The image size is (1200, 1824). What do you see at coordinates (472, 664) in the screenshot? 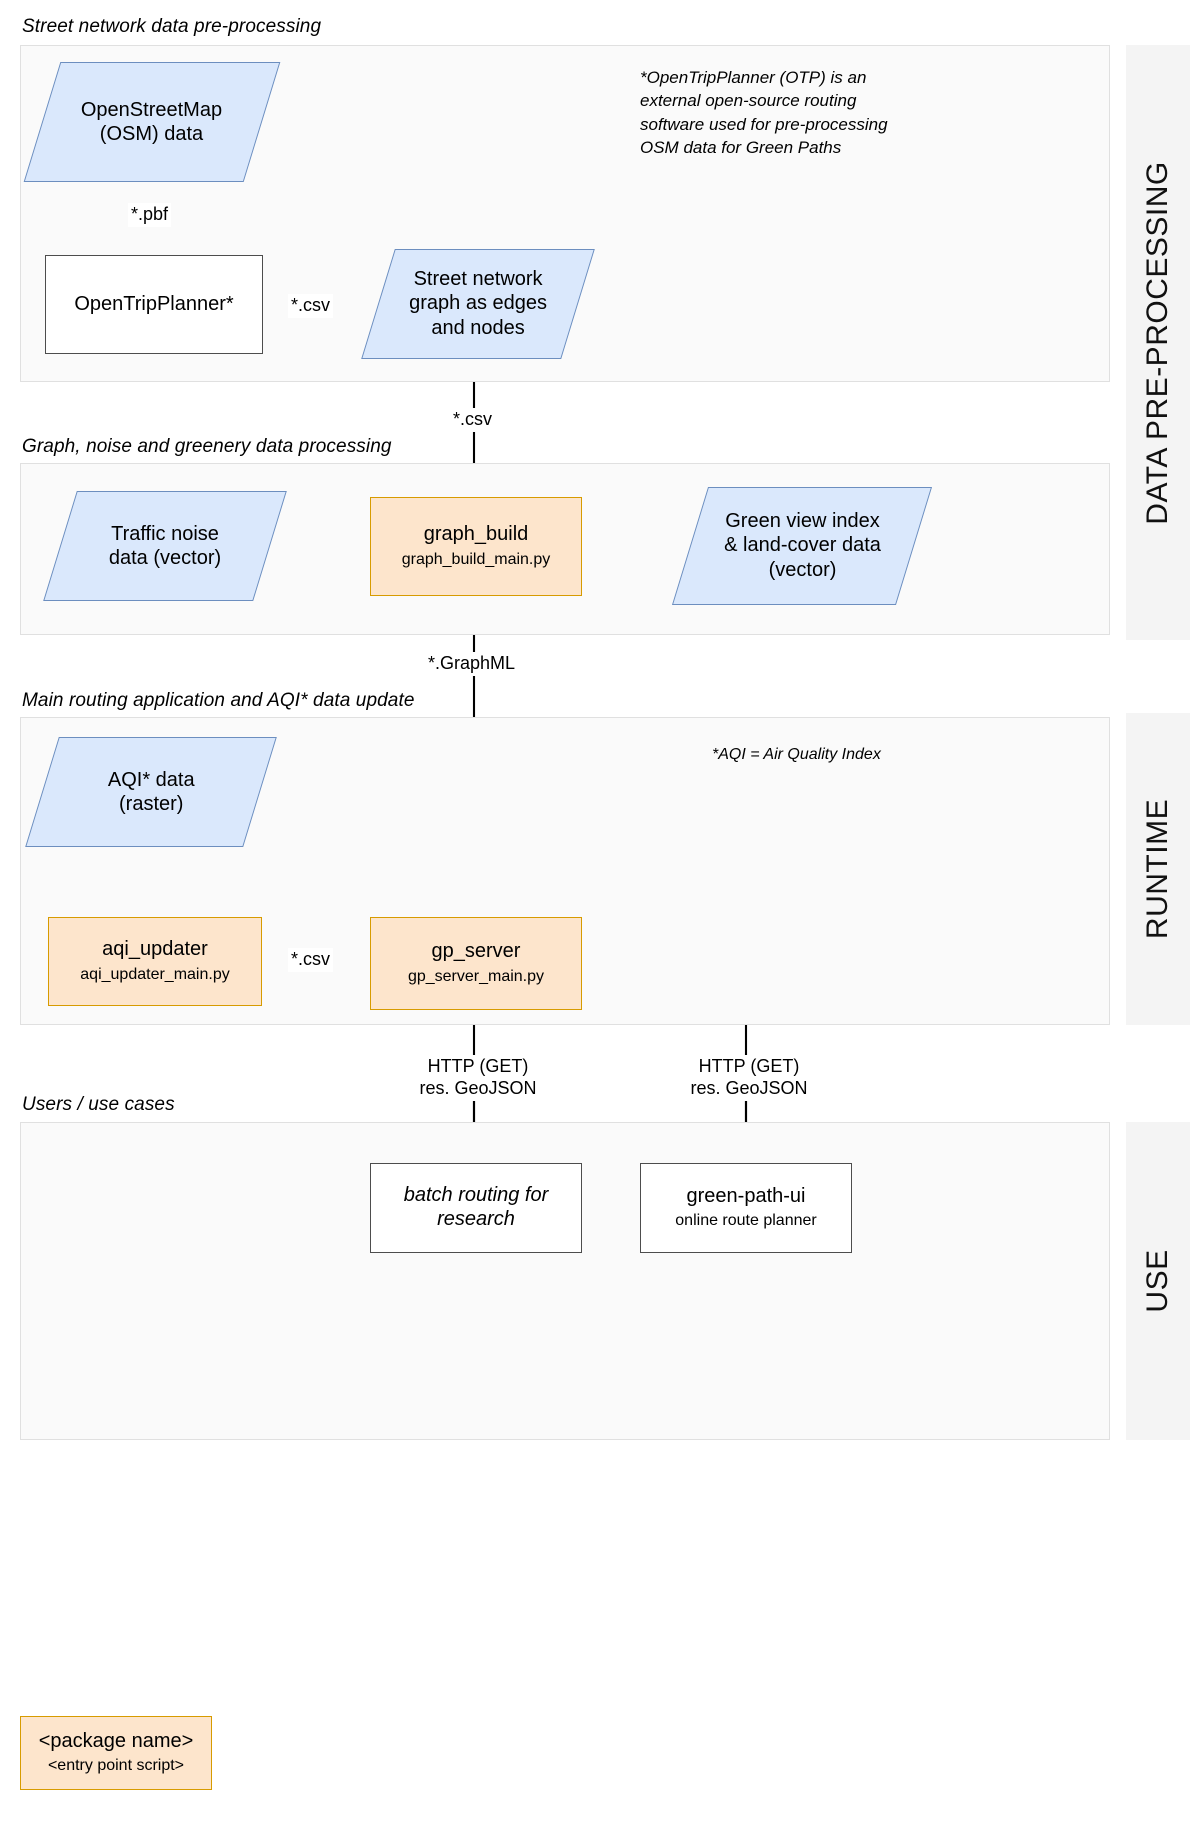
I see `edge-label-graphml: *.GraphML` at bounding box center [472, 664].